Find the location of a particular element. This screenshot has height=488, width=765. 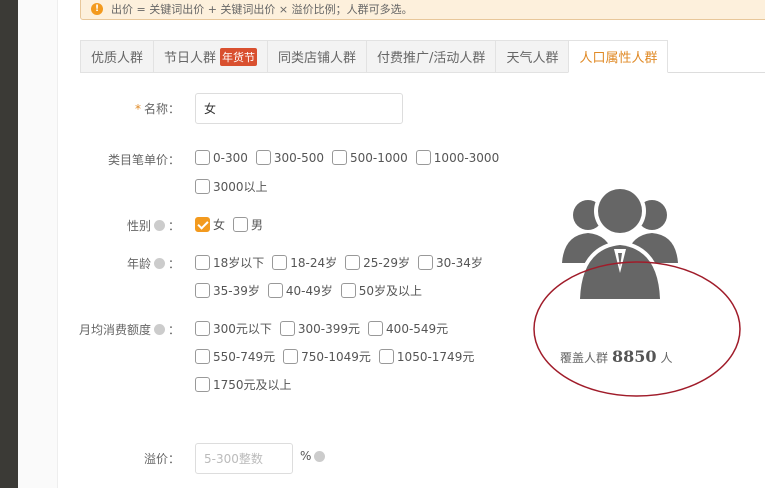

spend-option: 300元以下 is located at coordinates (233, 328).